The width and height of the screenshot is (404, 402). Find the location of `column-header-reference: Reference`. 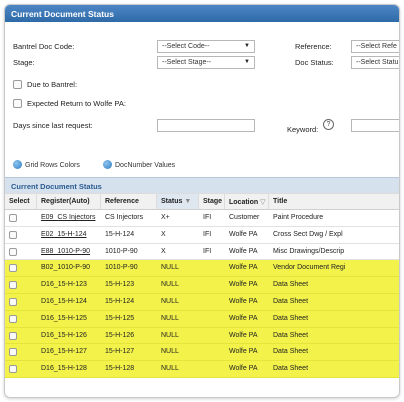

column-header-reference: Reference is located at coordinates (129, 201).